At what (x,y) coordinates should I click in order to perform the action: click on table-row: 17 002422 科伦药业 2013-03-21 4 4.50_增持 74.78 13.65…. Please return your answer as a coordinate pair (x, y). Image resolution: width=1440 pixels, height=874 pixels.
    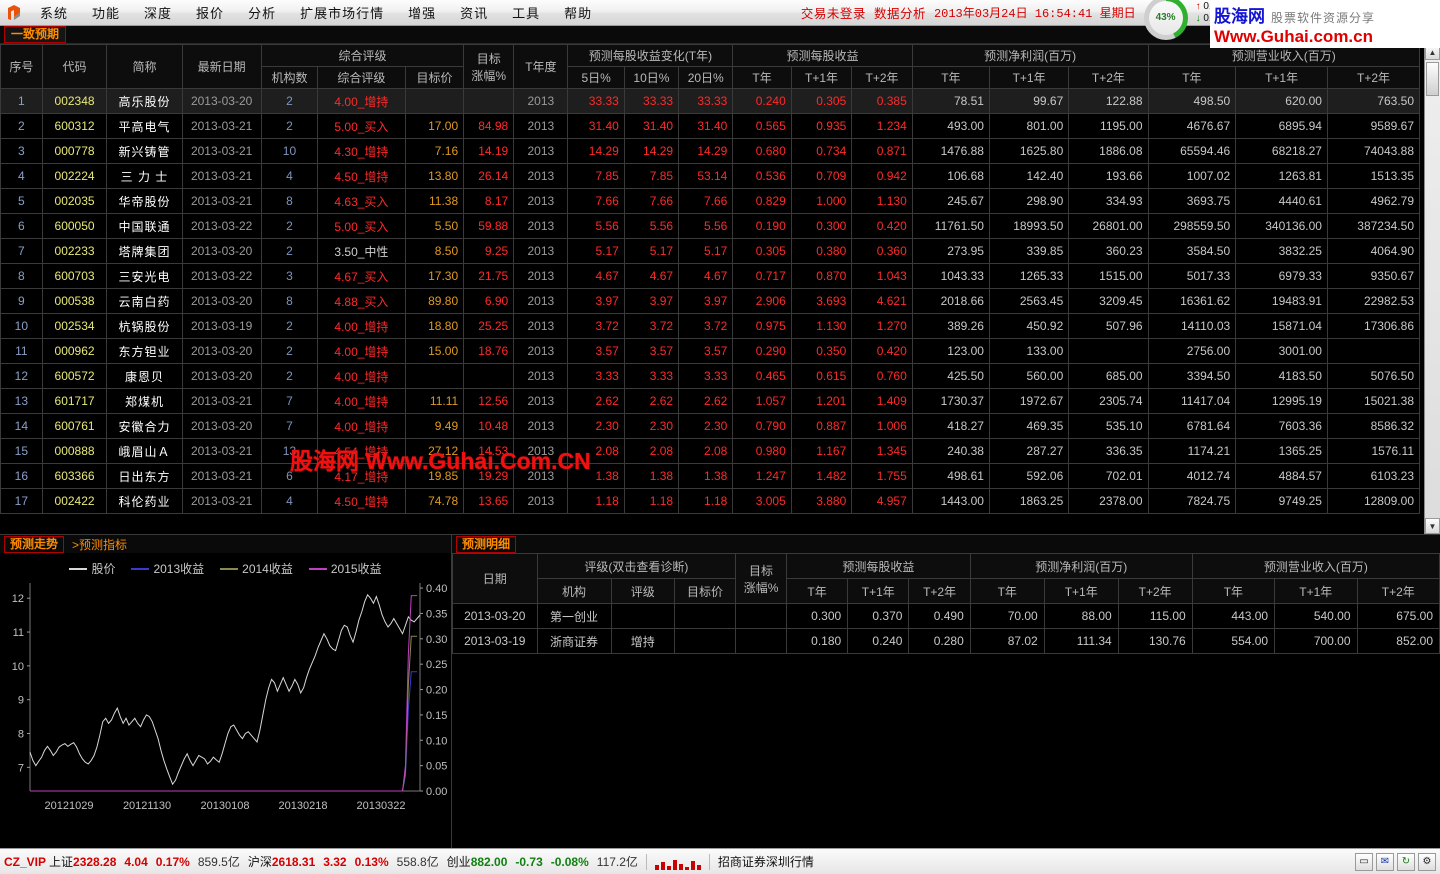
    Looking at the image, I should click on (710, 501).